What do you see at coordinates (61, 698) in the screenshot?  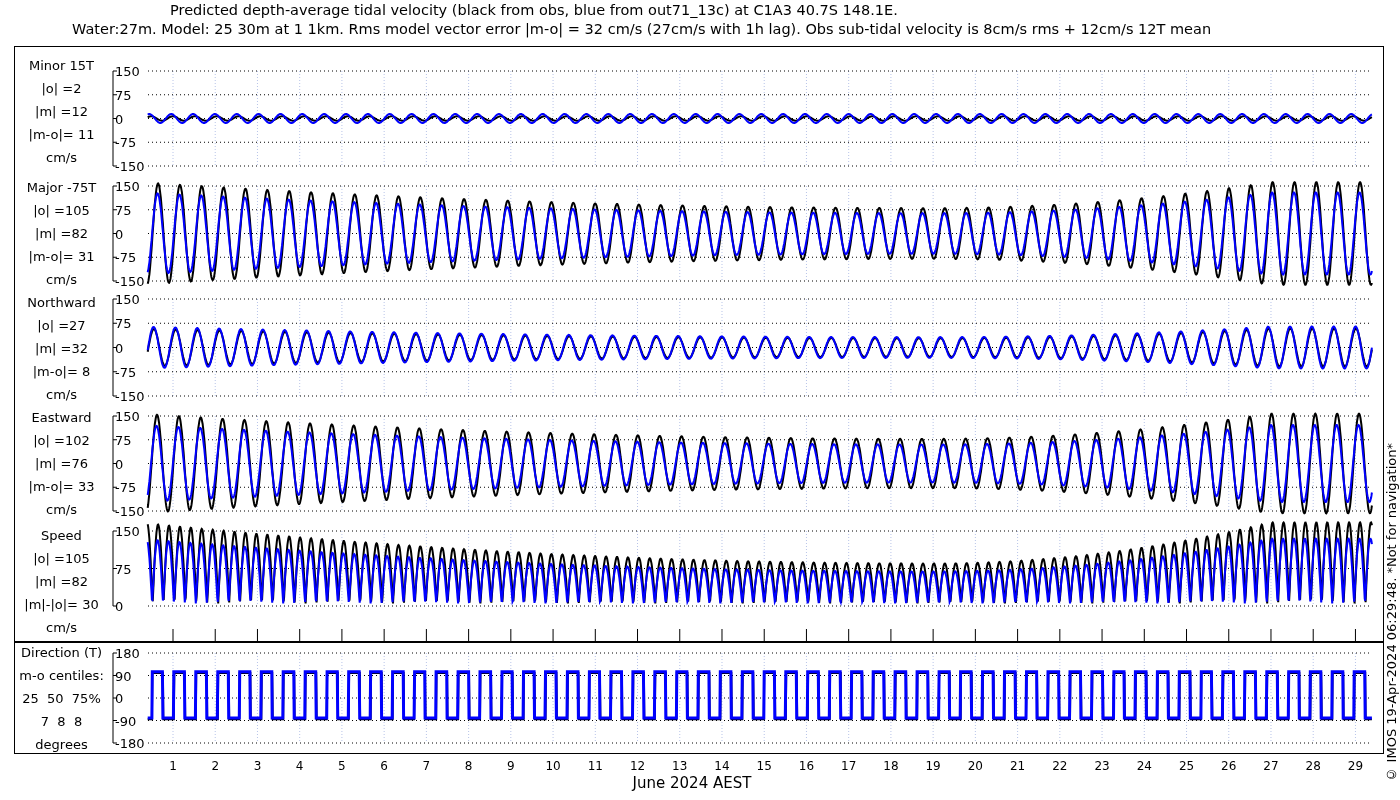 I see `panel-label: 25 50 75%` at bounding box center [61, 698].